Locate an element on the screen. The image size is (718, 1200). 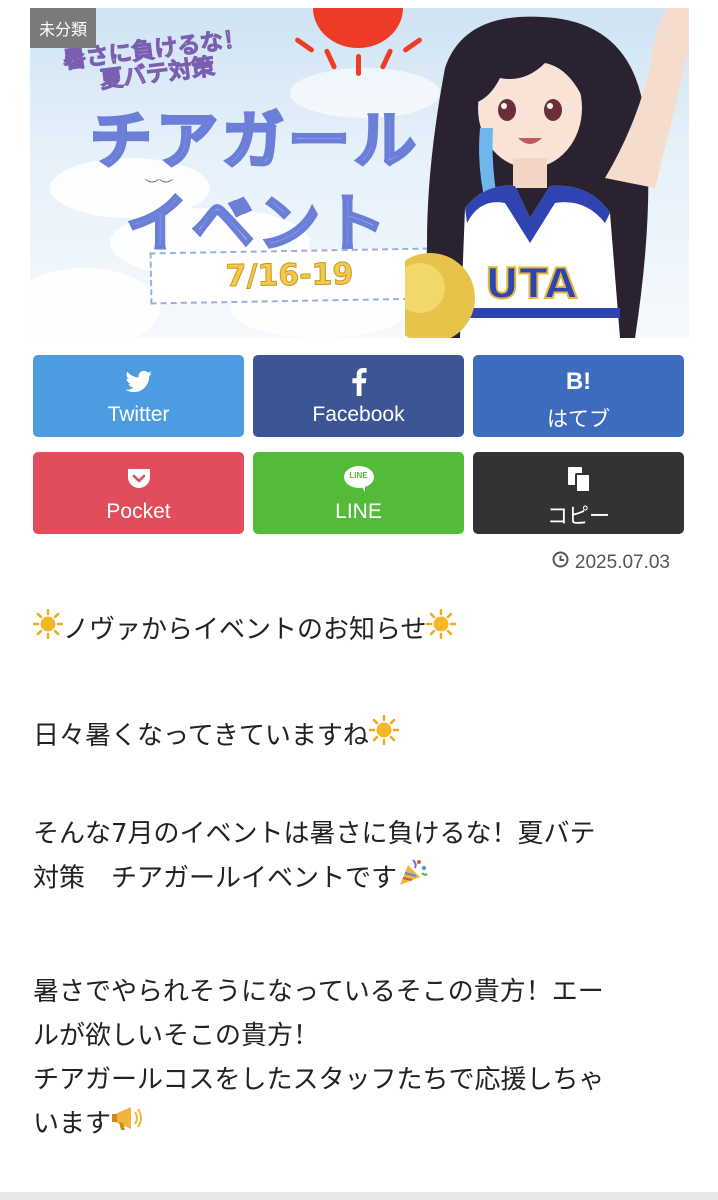
line-share-label: LINE is located at coordinates (358, 511).